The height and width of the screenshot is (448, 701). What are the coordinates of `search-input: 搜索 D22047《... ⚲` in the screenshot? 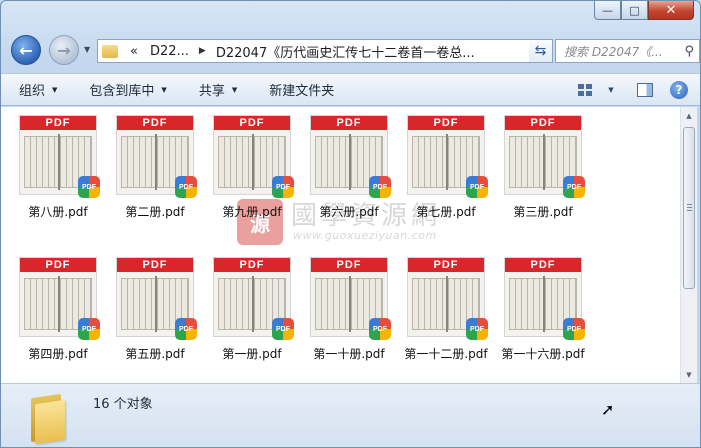 It's located at (627, 51).